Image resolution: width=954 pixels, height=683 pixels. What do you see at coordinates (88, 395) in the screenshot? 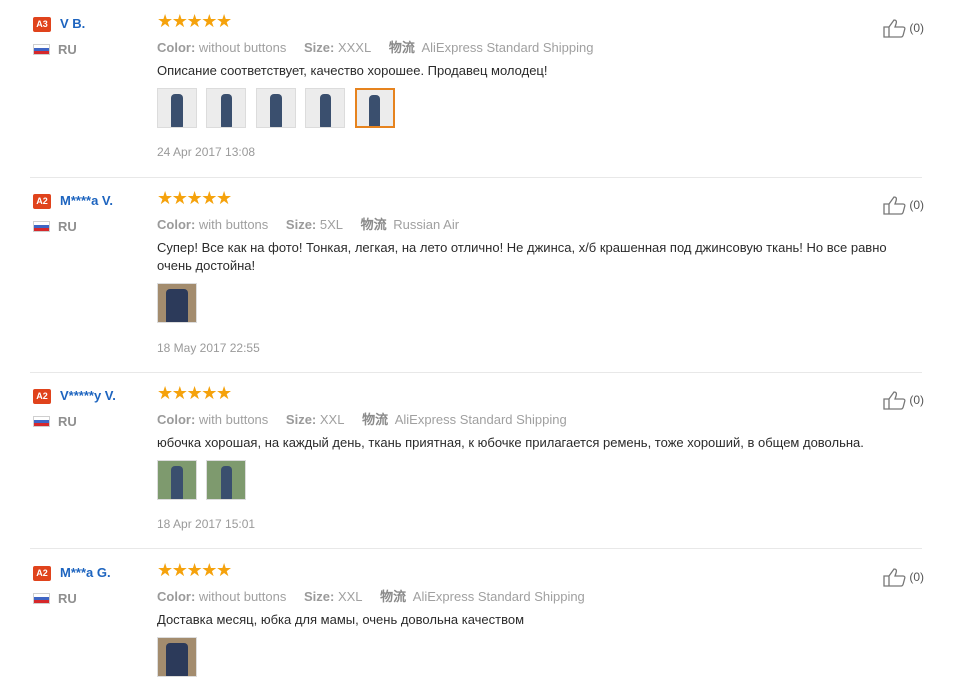
I see `reviewer-name-link: V*****y V.` at bounding box center [88, 395].